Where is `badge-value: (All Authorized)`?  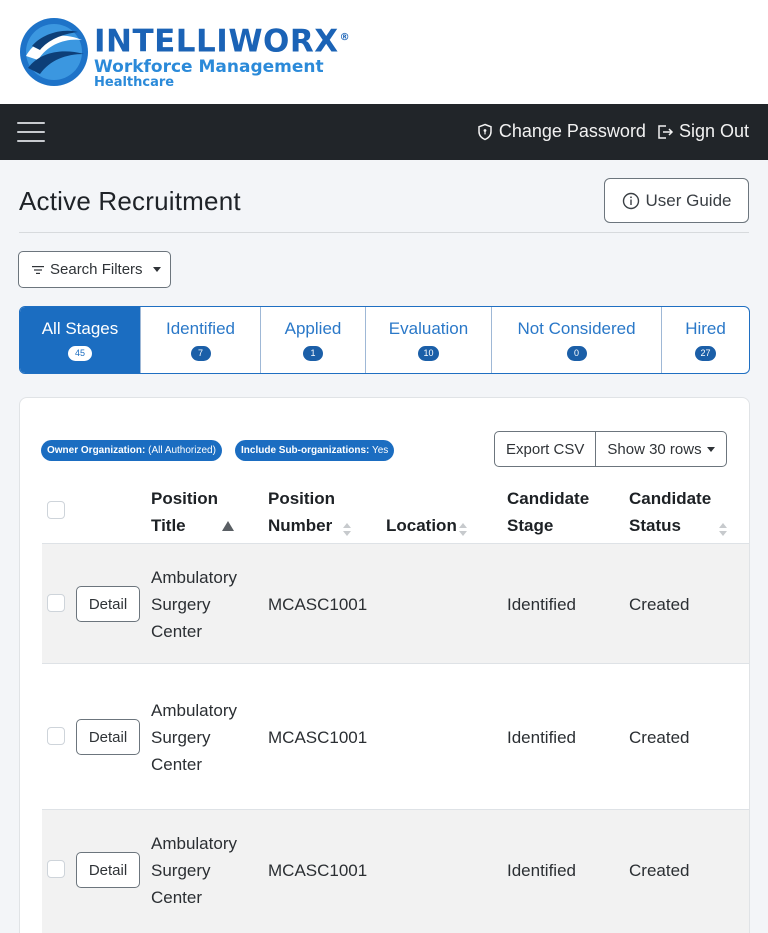 badge-value: (All Authorized) is located at coordinates (180, 450).